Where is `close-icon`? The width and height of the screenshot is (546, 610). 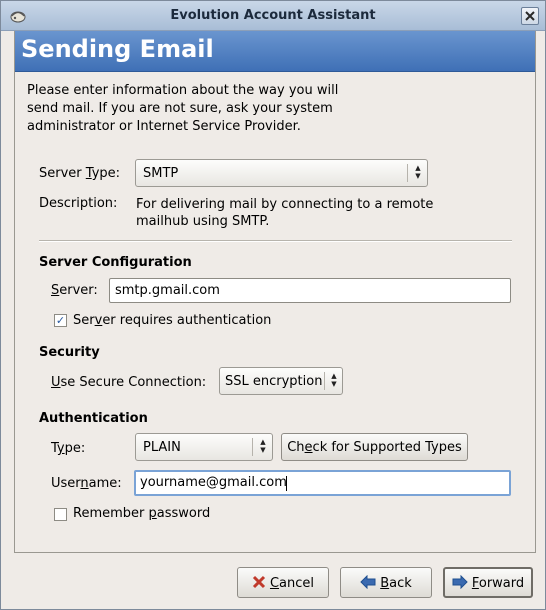 close-icon is located at coordinates (530, 16).